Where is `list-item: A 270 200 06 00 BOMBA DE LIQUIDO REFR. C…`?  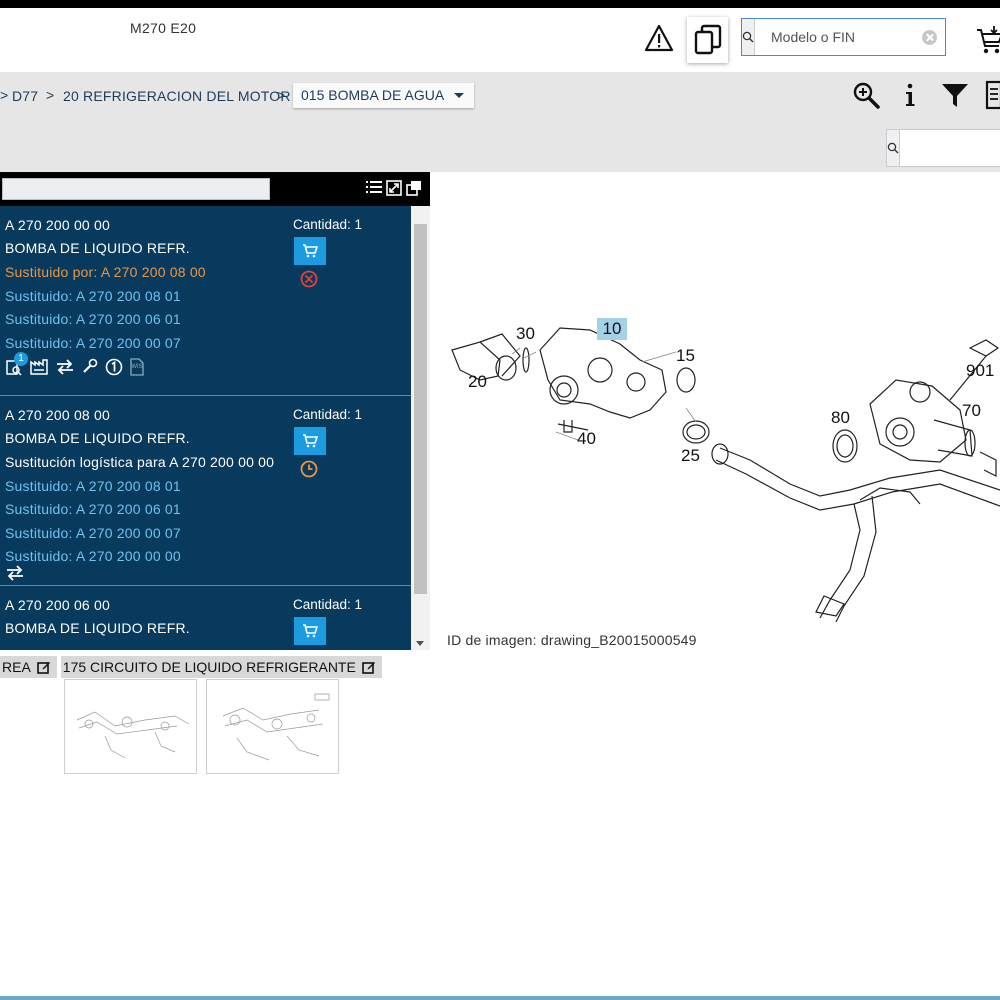
list-item: A 270 200 06 00 BOMBA DE LIQUIDO REFR. C… is located at coordinates (205, 618).